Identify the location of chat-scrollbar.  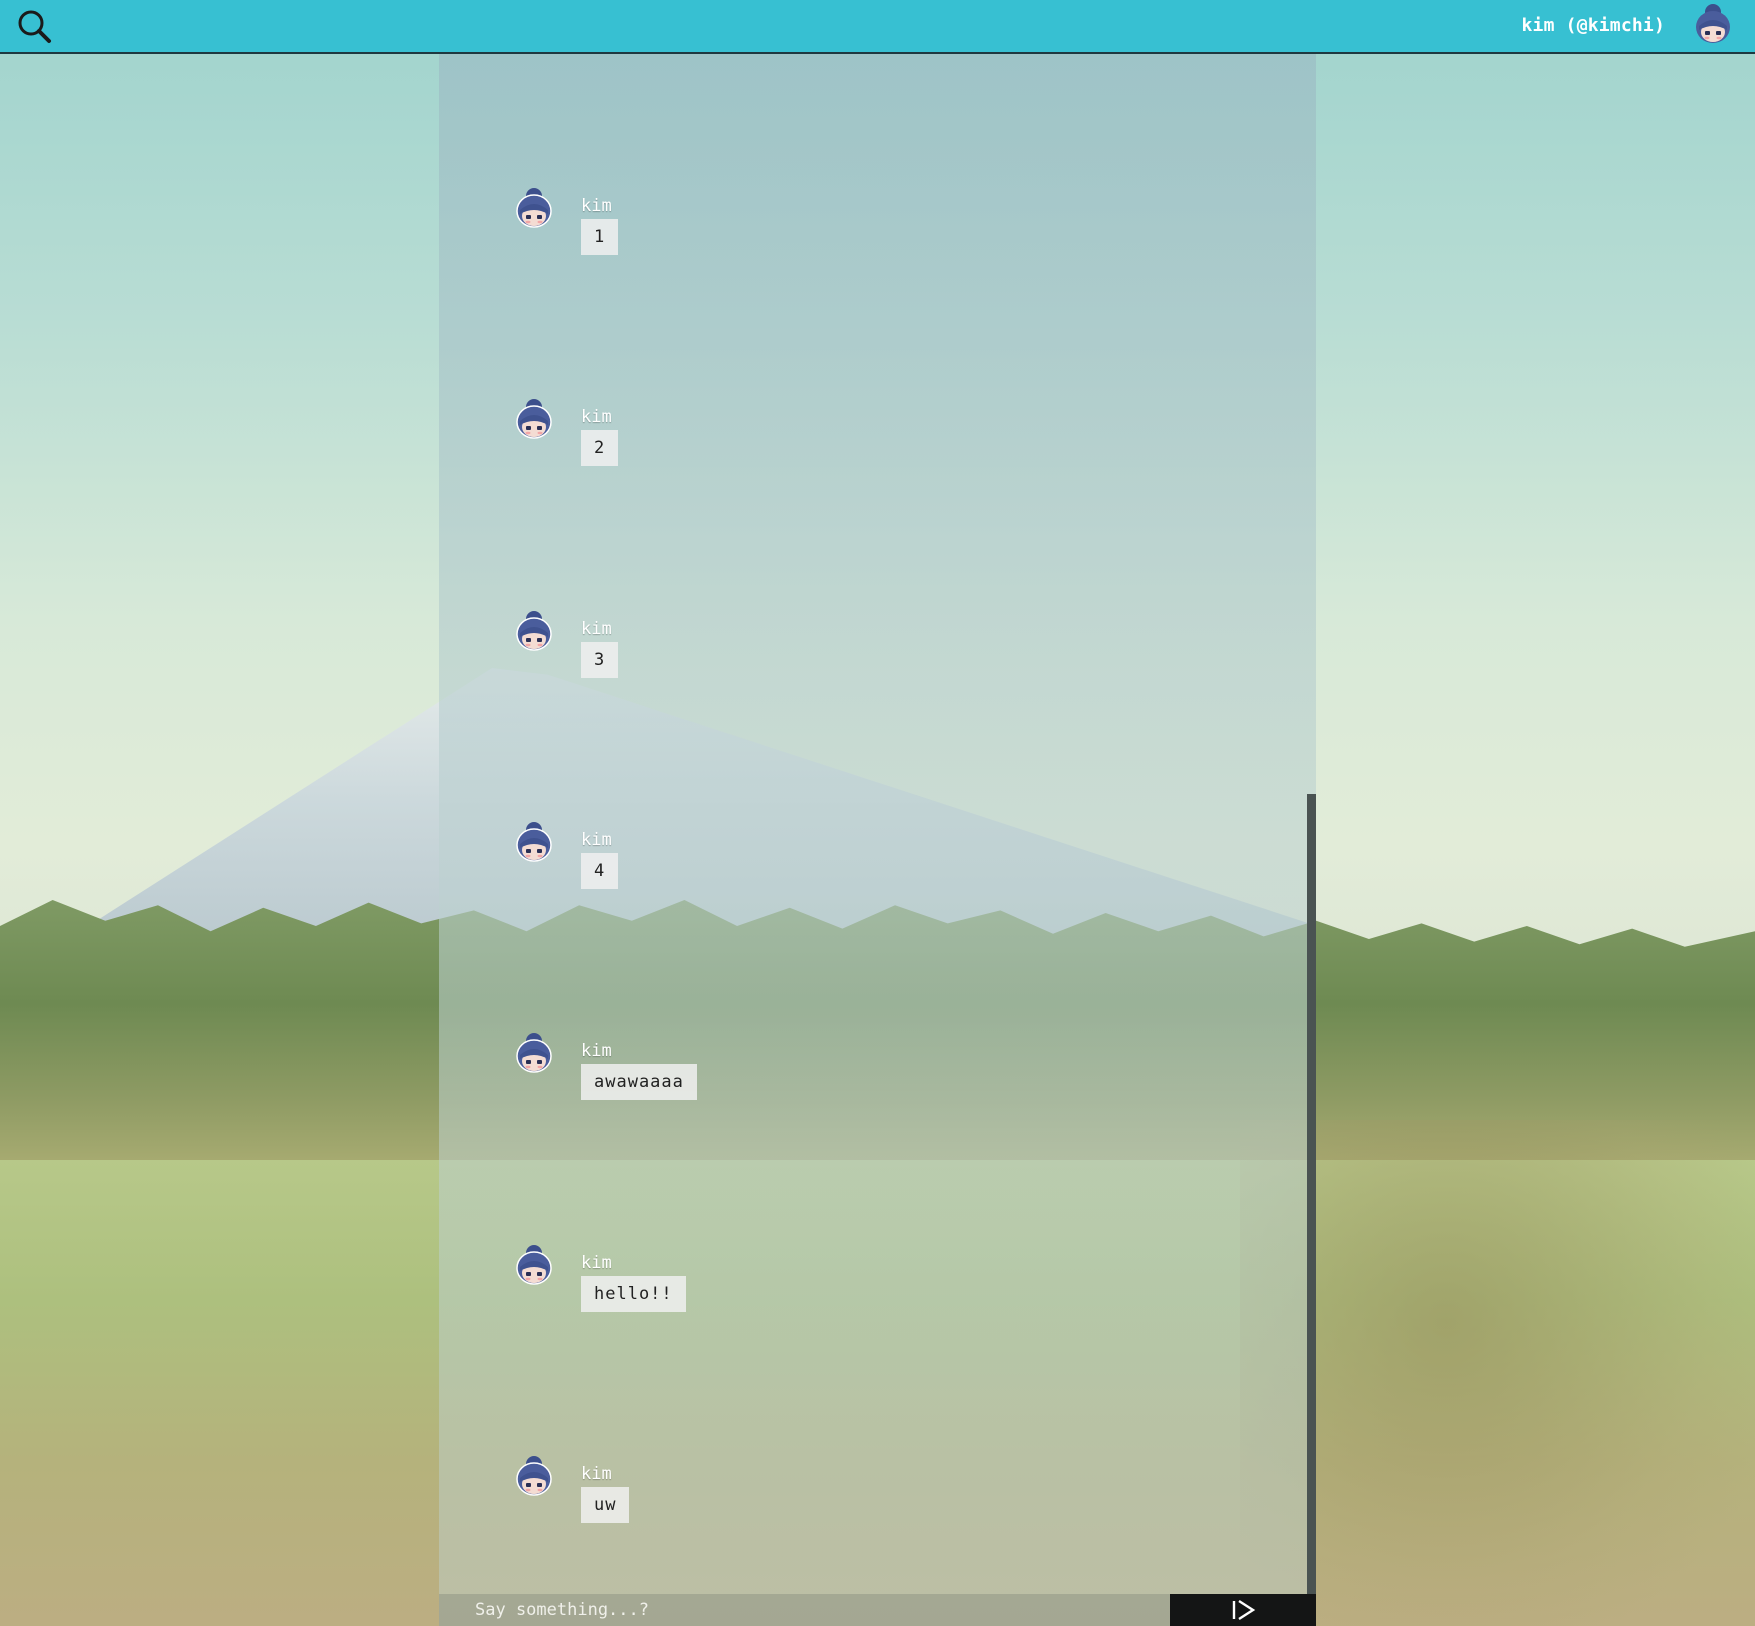
(1311, 1210).